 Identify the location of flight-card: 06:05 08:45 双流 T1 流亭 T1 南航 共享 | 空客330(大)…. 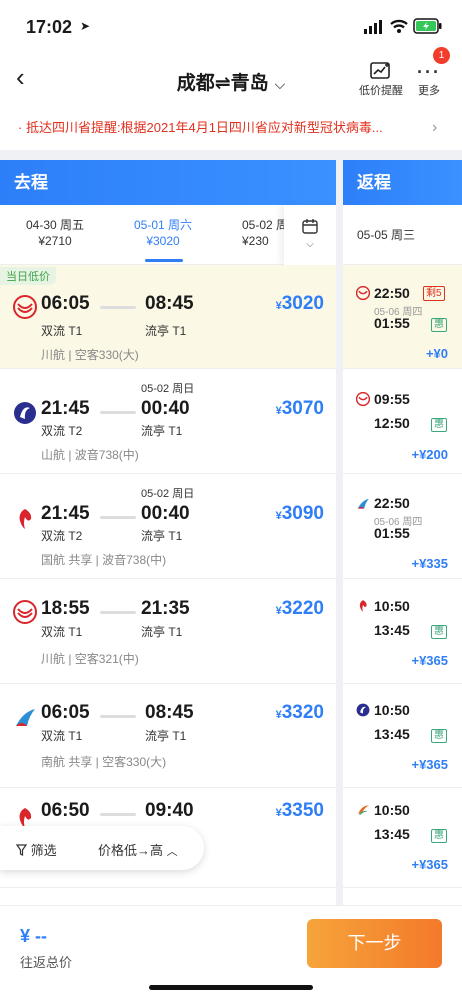
(168, 736).